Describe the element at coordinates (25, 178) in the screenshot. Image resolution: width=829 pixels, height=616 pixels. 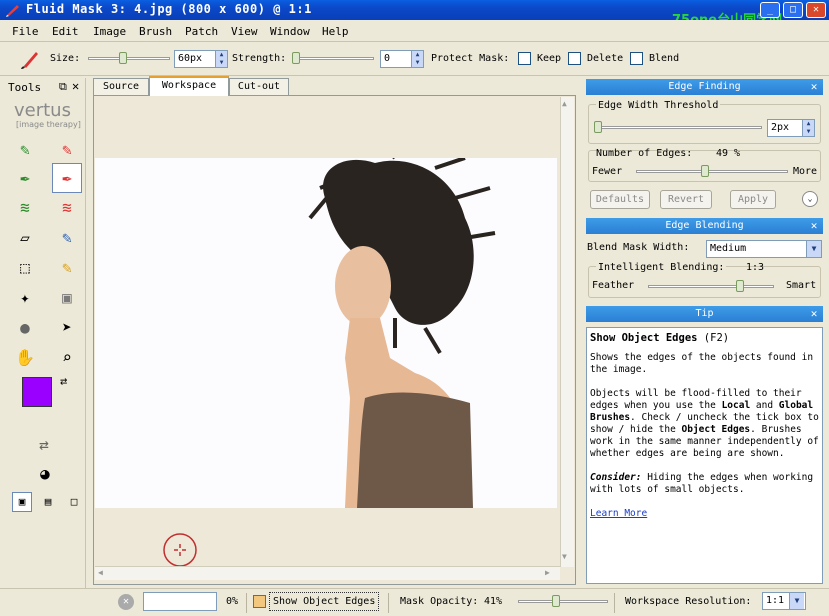
I see `global-keep-brush-icon: ✒` at that location.